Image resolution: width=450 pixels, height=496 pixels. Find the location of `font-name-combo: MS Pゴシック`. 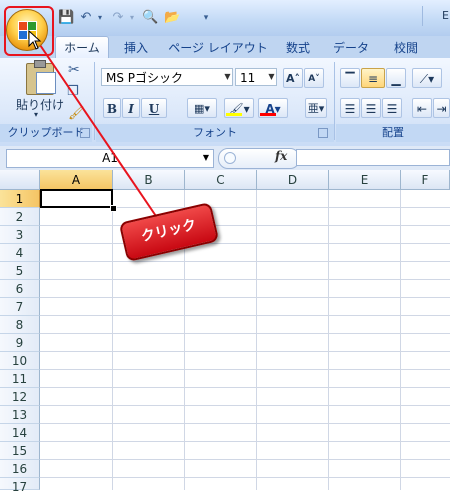

font-name-combo: MS Pゴシック is located at coordinates (167, 77).